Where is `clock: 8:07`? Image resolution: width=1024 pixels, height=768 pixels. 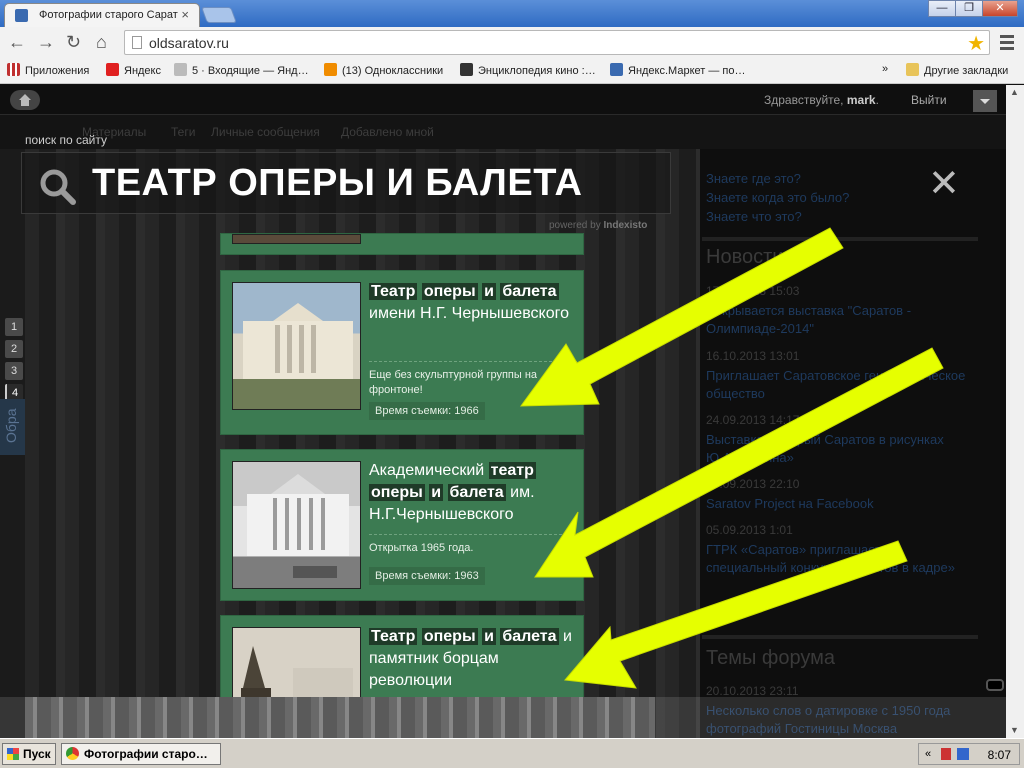 clock: 8:07 is located at coordinates (999, 755).